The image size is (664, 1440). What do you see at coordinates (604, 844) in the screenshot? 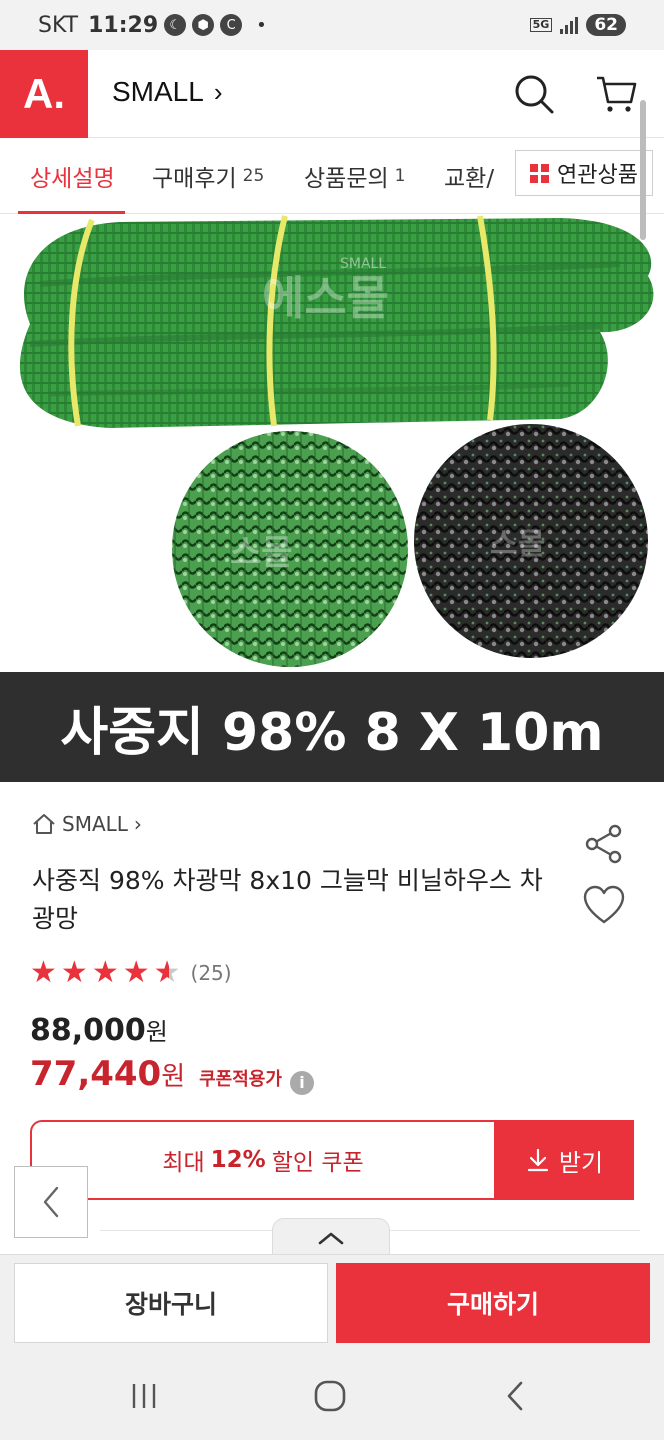
I see `share-icon` at bounding box center [604, 844].